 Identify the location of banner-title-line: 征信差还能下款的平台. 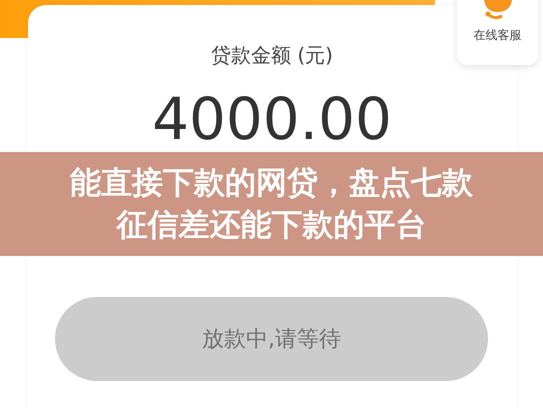
(271, 225).